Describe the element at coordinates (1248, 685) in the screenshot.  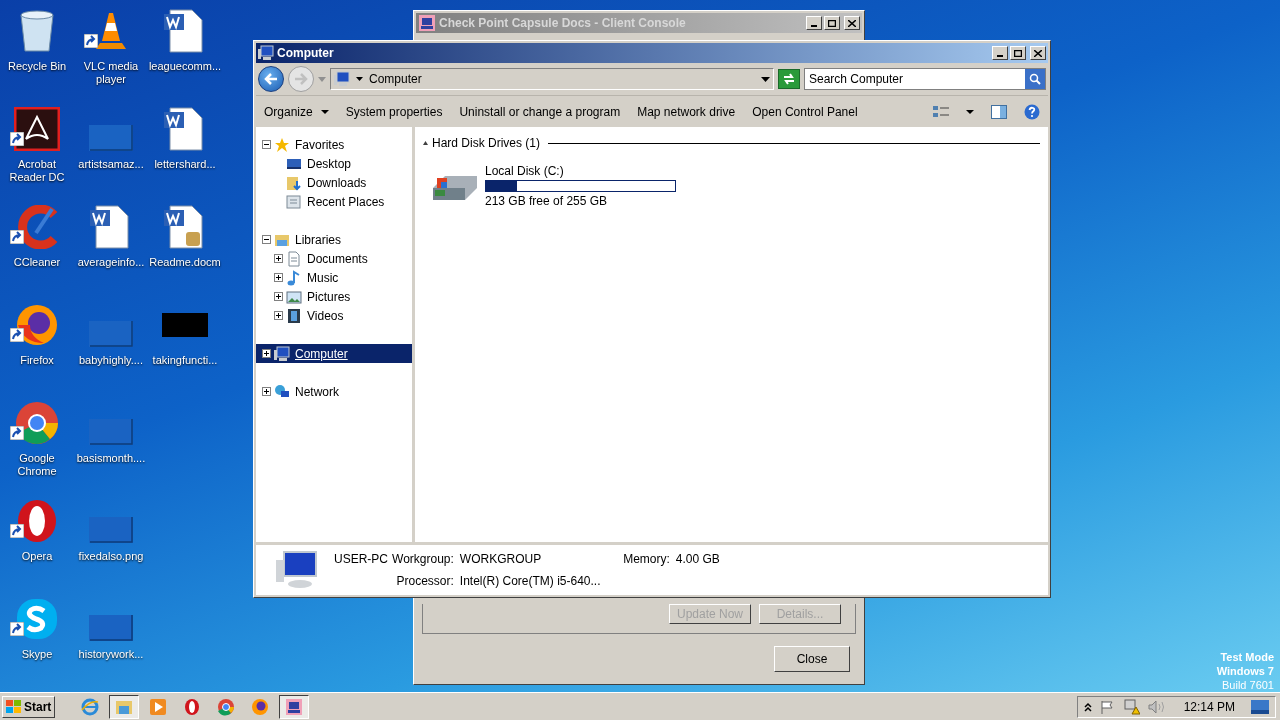
I see `system-notice-text: Build 7601` at that location.